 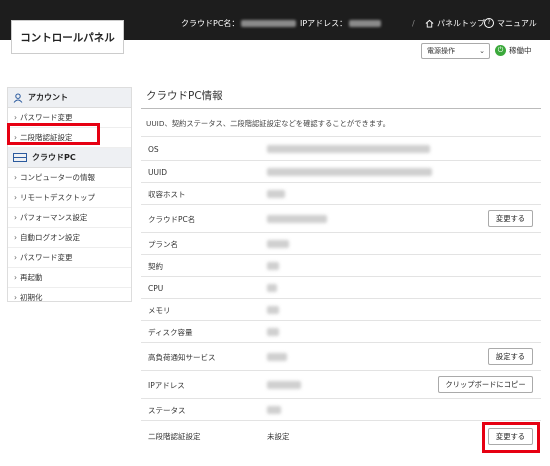 I want to click on sidebar-item-two-factor: › 二段階認証設定, so click(x=69, y=138).